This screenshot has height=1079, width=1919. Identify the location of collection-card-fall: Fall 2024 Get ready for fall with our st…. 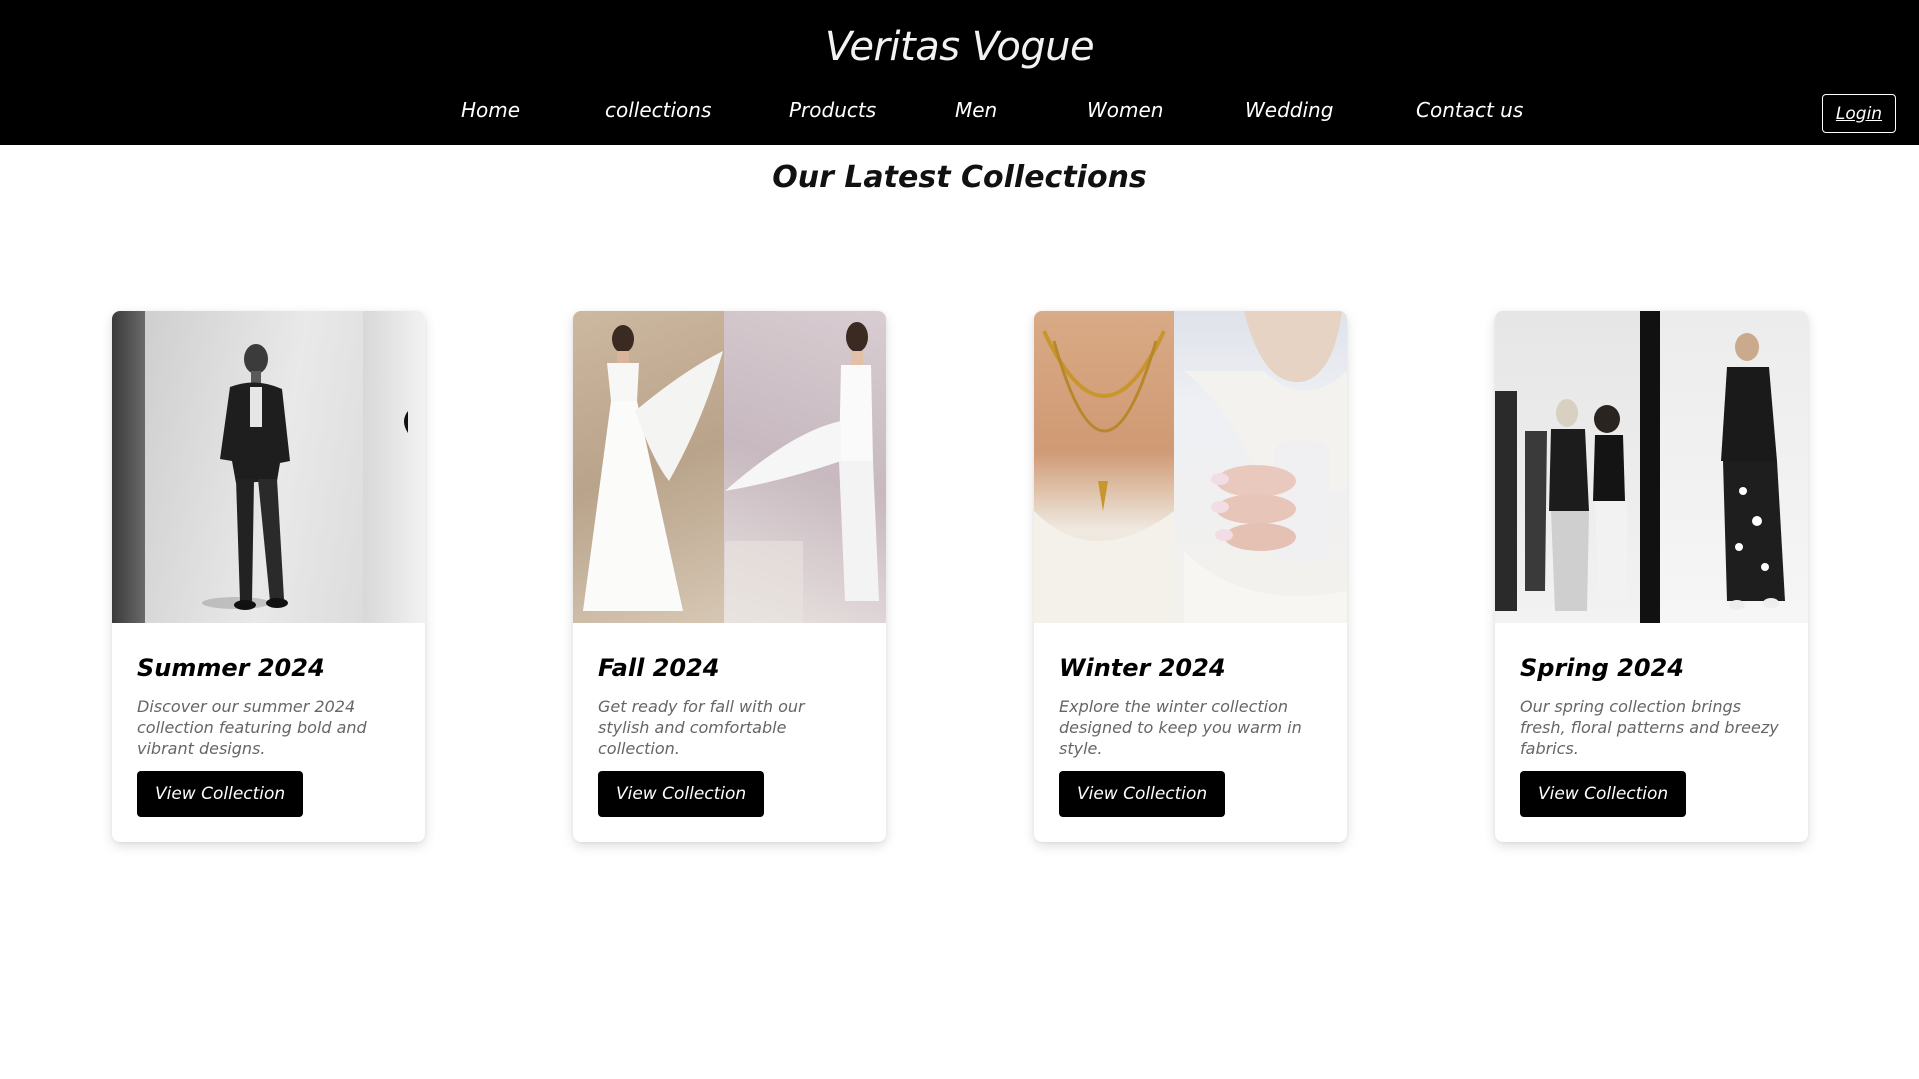
(729, 576).